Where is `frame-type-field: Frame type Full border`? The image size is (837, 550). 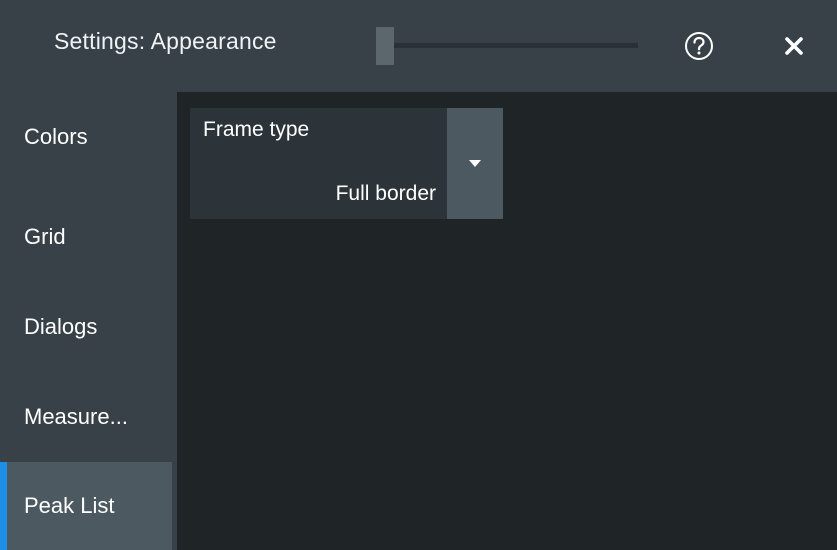
frame-type-field: Frame type Full border is located at coordinates (318, 163).